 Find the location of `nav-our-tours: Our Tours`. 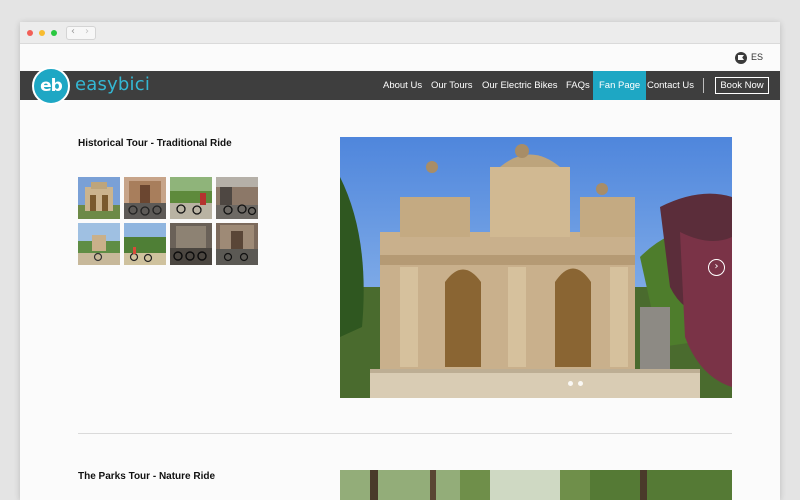

nav-our-tours: Our Tours is located at coordinates (452, 85).